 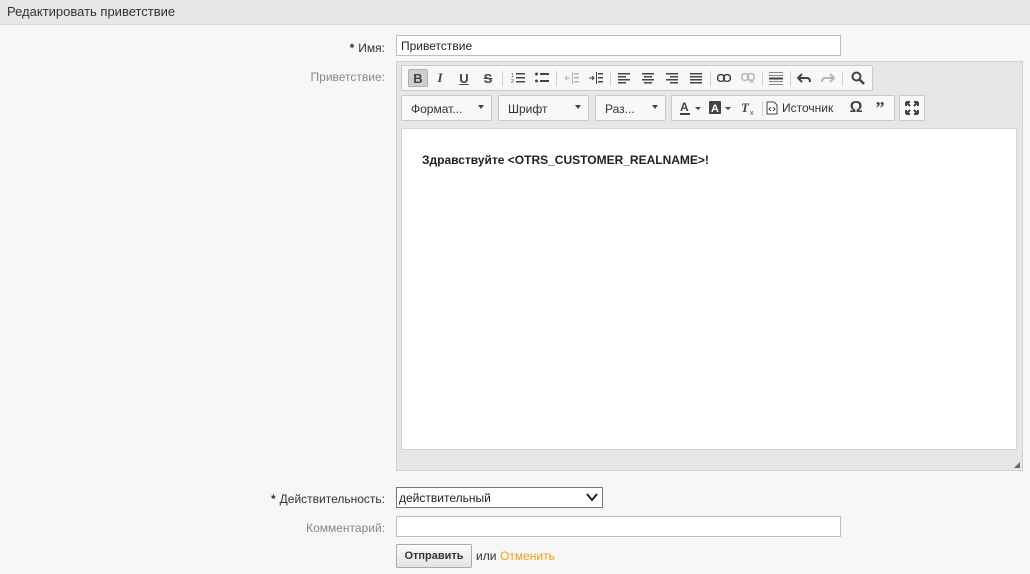 I want to click on unlink-icon, so click(x=748, y=78).